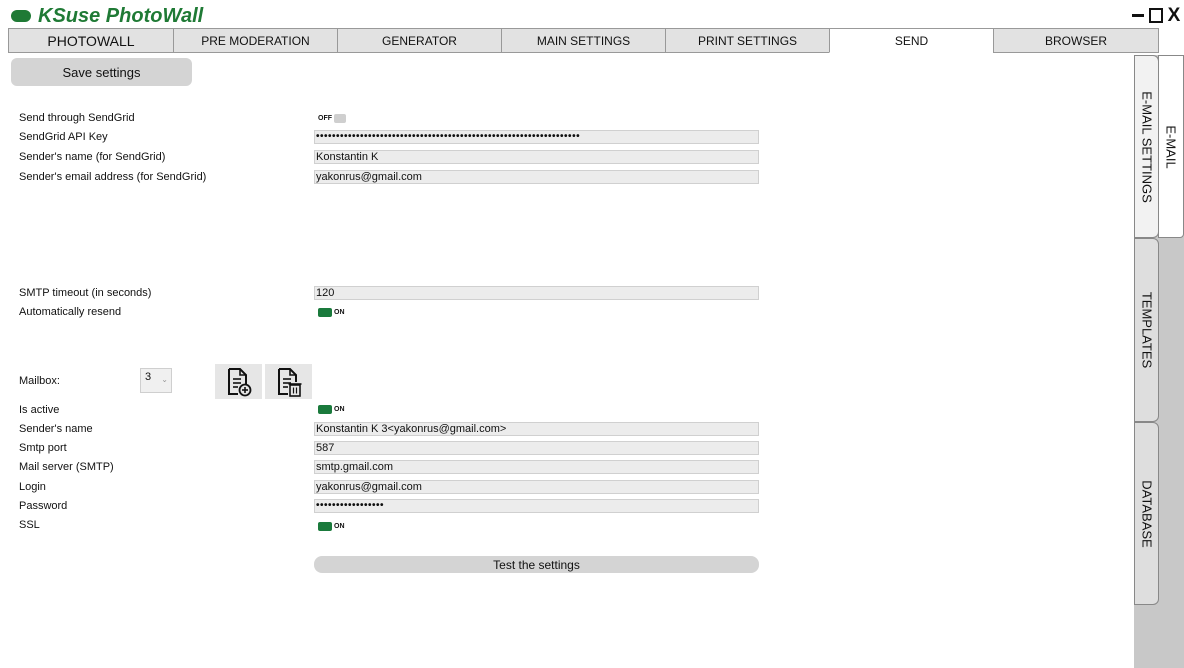 The image size is (1184, 668). I want to click on auto-resend-toggle: ON, so click(331, 312).